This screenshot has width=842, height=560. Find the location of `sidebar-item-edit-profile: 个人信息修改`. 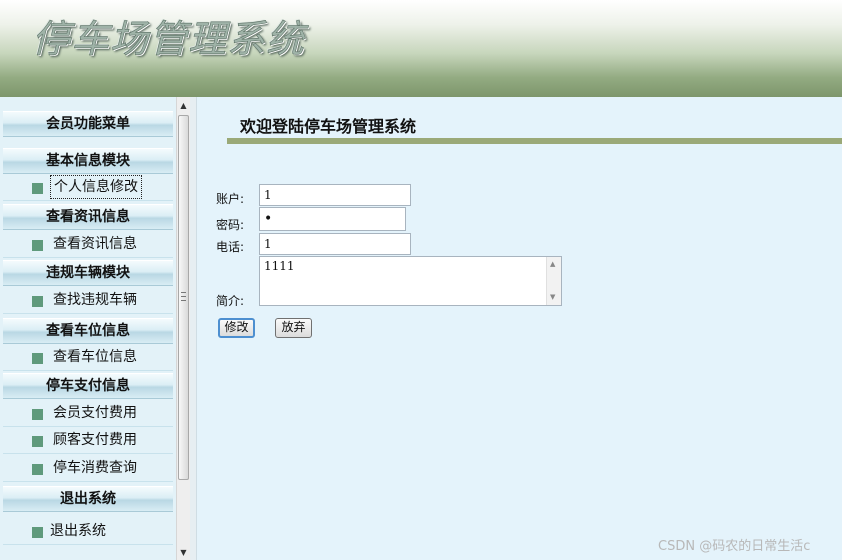

sidebar-item-edit-profile: 个人信息修改 is located at coordinates (88, 188).